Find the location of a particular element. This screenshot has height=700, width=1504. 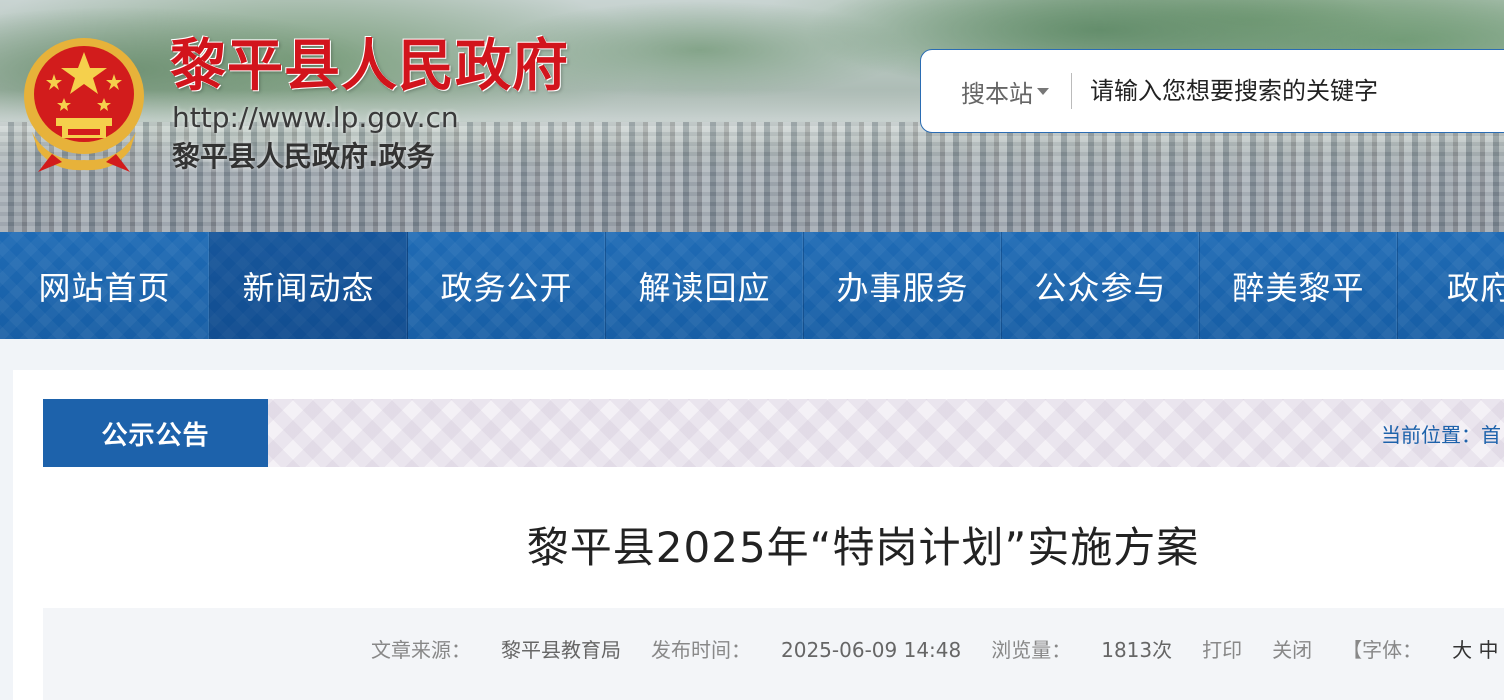

close-link: 关闭 is located at coordinates (1292, 648).